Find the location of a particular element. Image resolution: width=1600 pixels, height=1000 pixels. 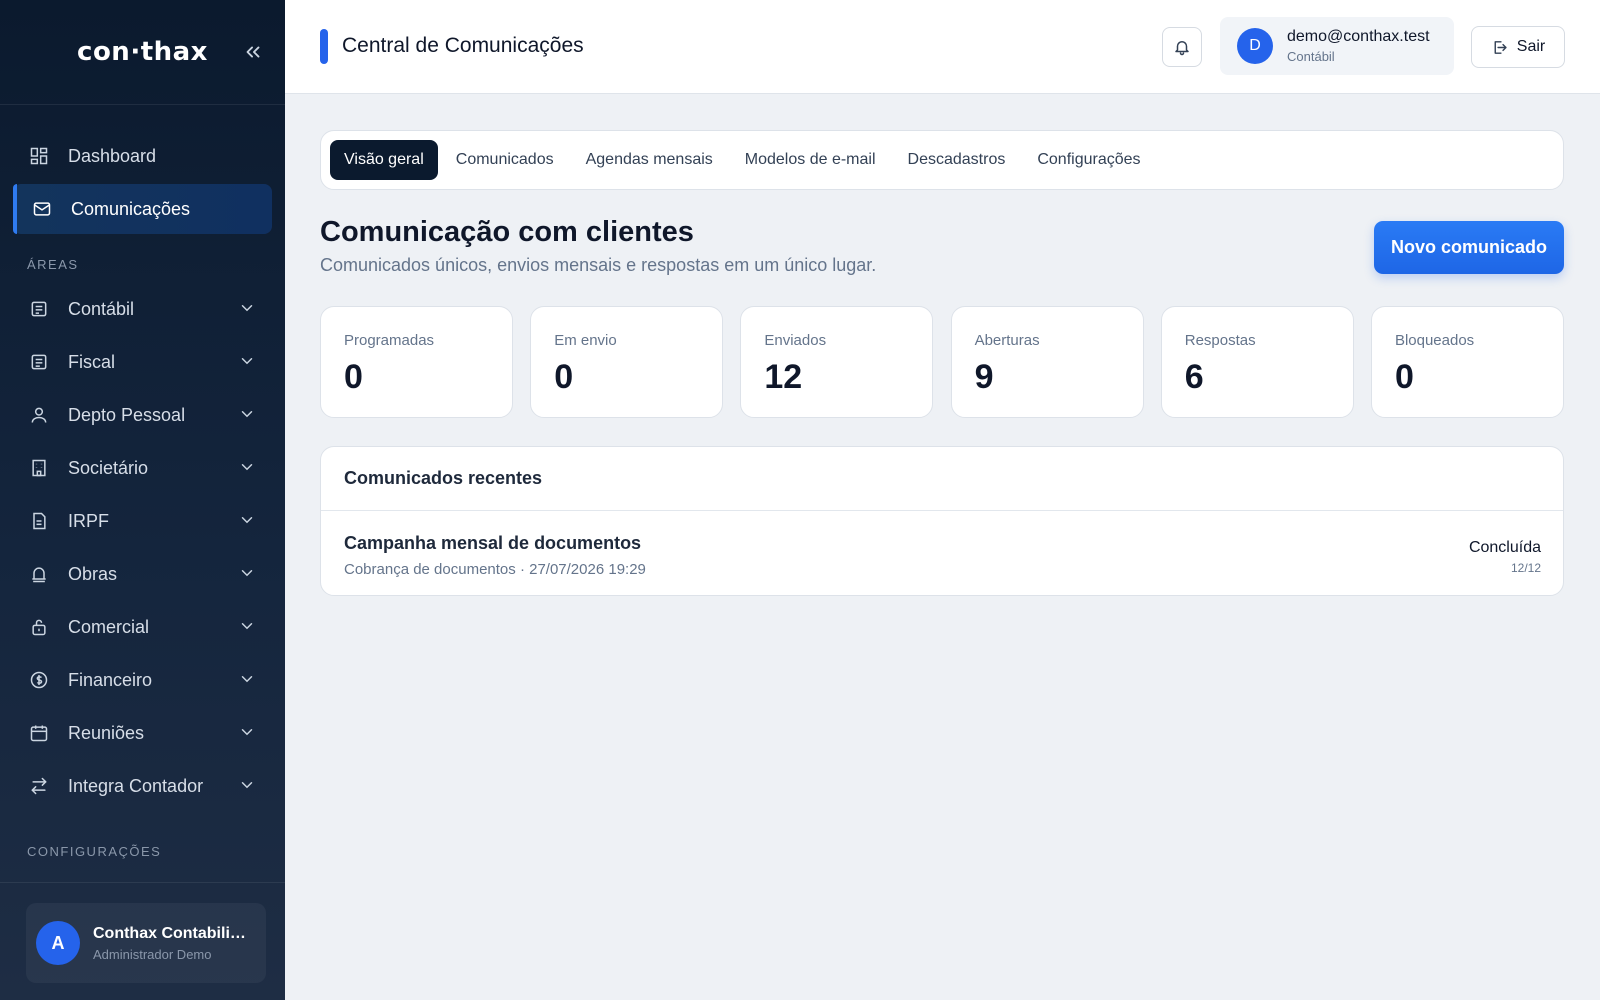

account-email: demo@conthax.test is located at coordinates (1358, 36).